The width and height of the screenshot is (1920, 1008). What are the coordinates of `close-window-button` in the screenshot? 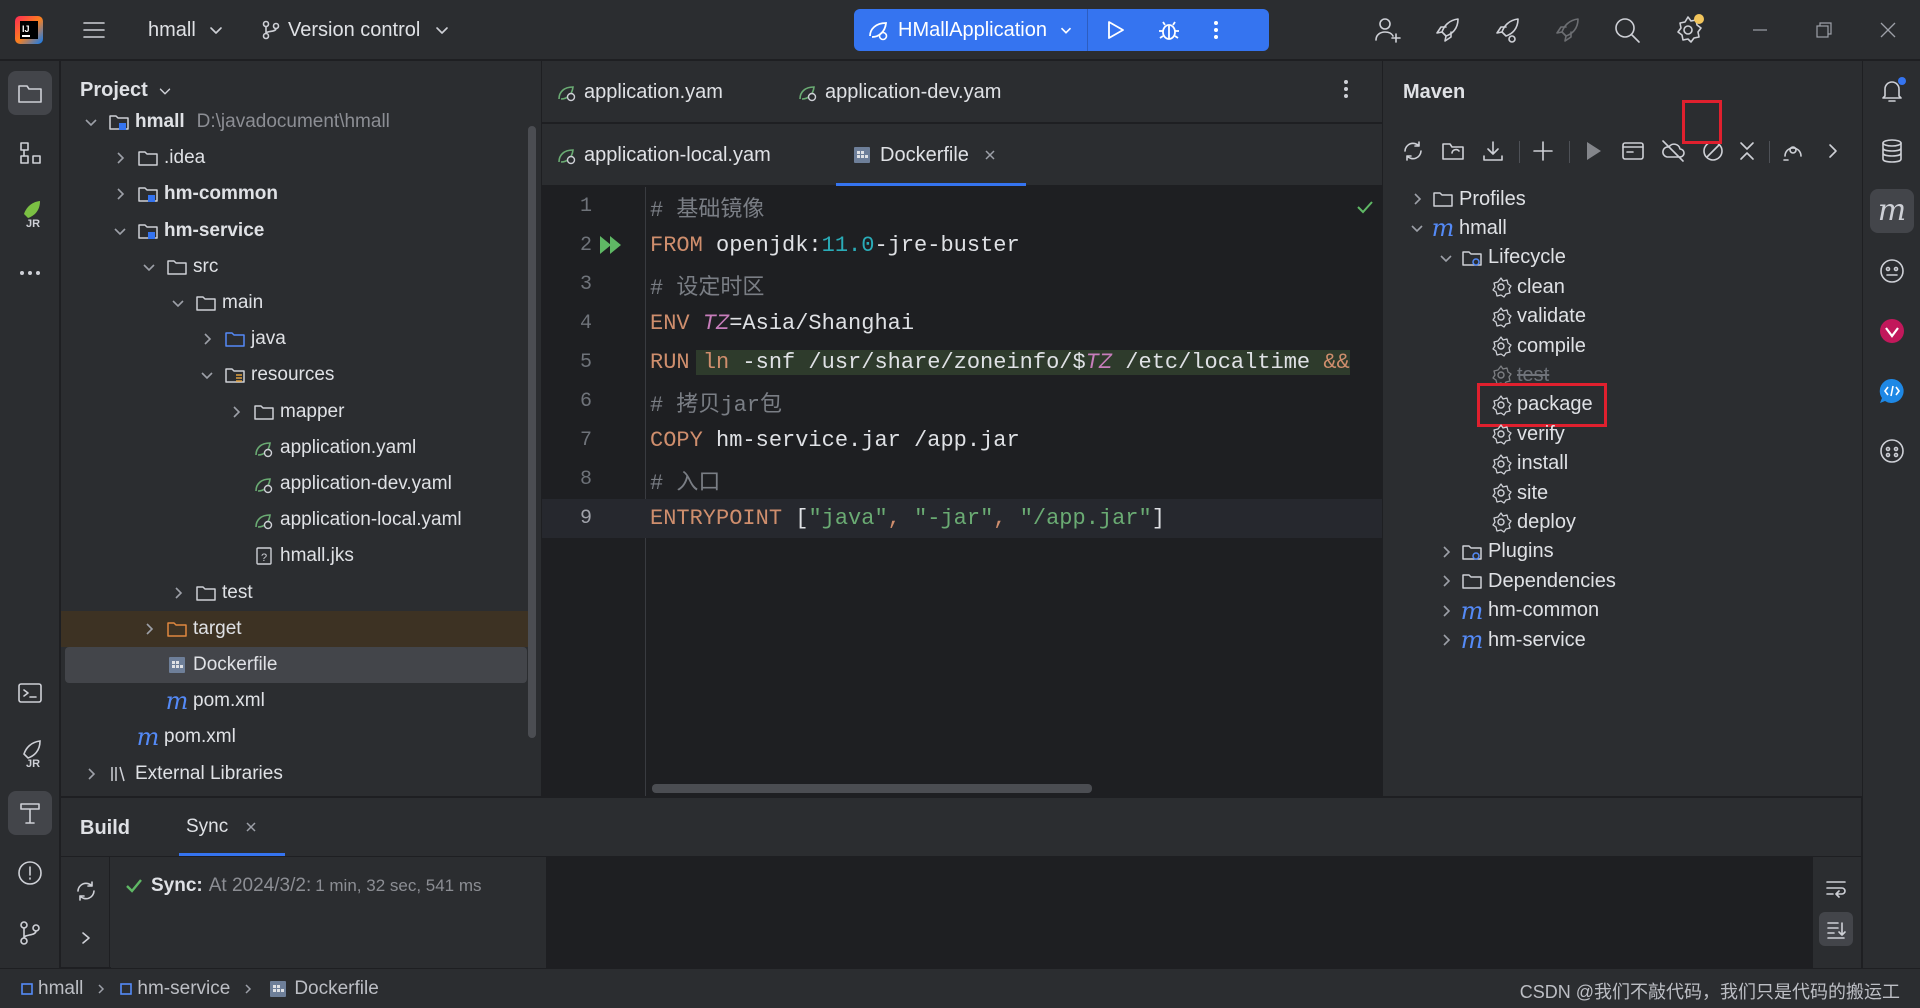 It's located at (1888, 30).